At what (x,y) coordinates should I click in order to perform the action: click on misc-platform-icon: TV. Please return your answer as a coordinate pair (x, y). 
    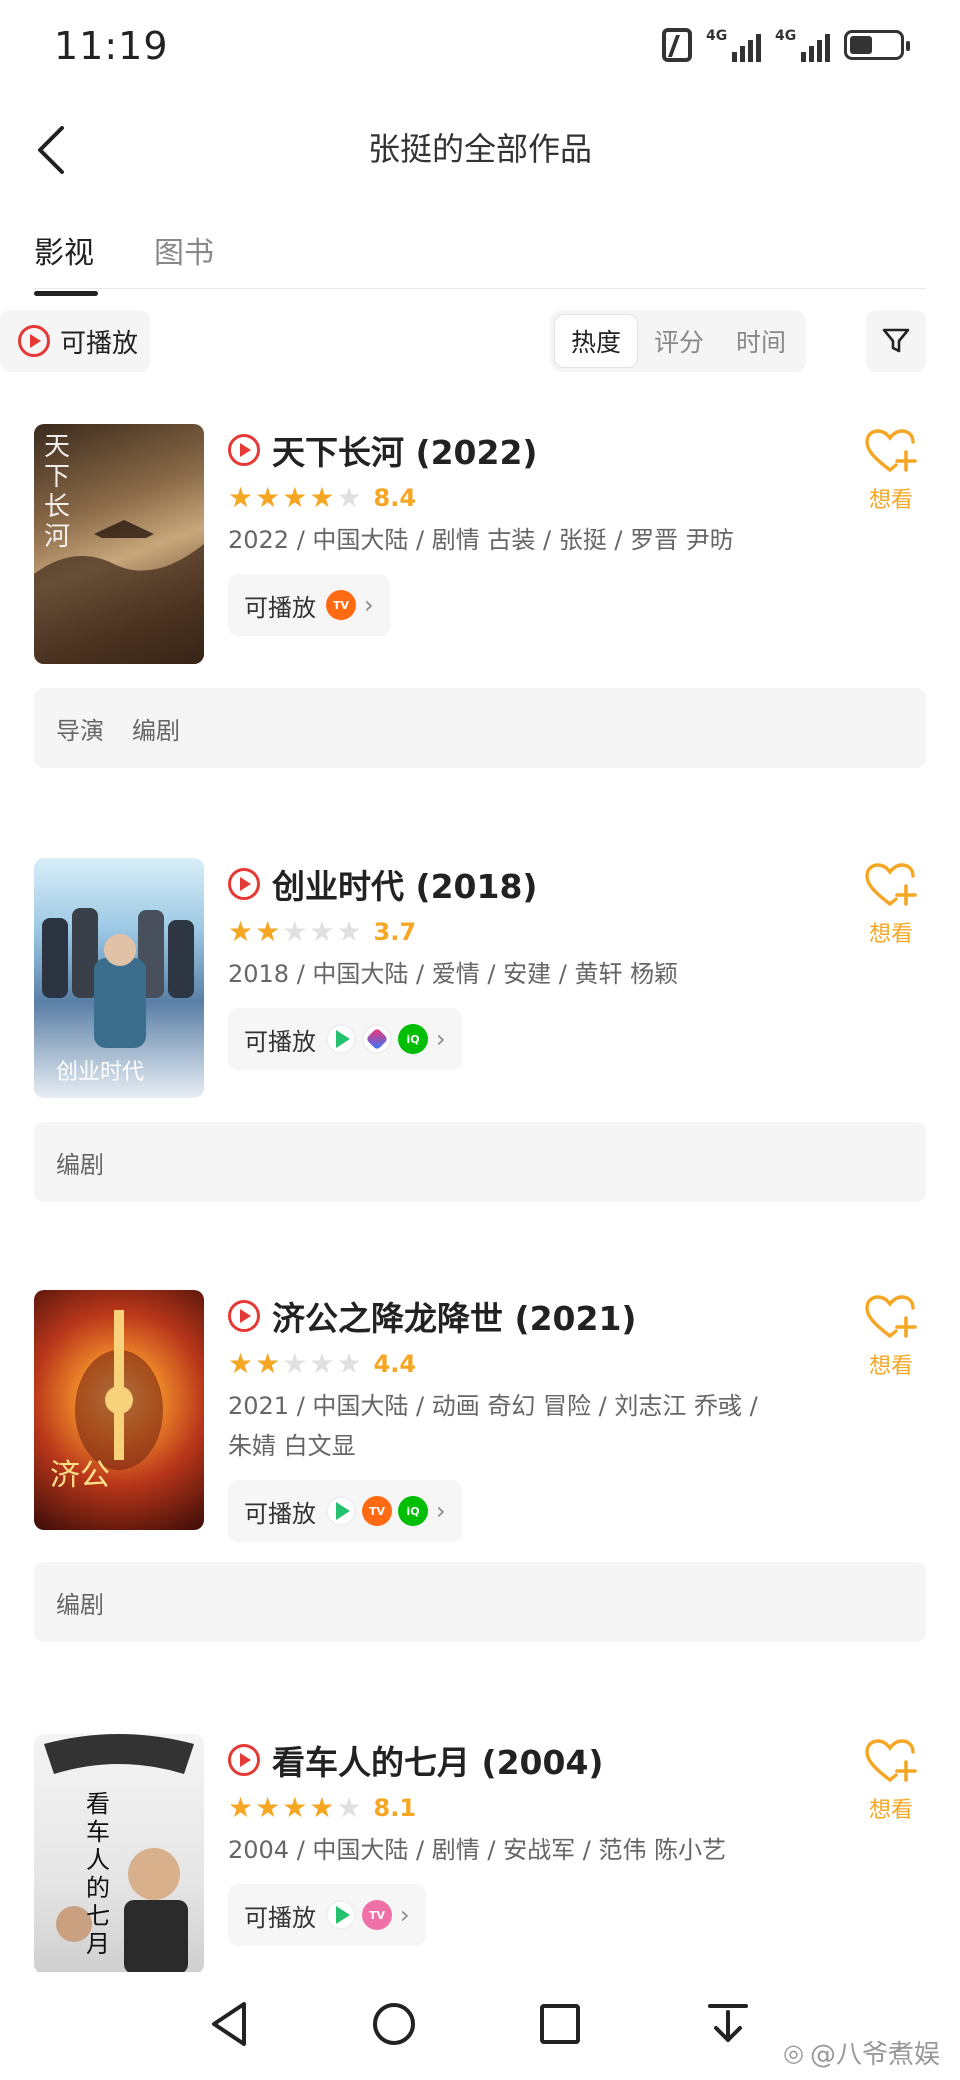
    Looking at the image, I should click on (377, 1915).